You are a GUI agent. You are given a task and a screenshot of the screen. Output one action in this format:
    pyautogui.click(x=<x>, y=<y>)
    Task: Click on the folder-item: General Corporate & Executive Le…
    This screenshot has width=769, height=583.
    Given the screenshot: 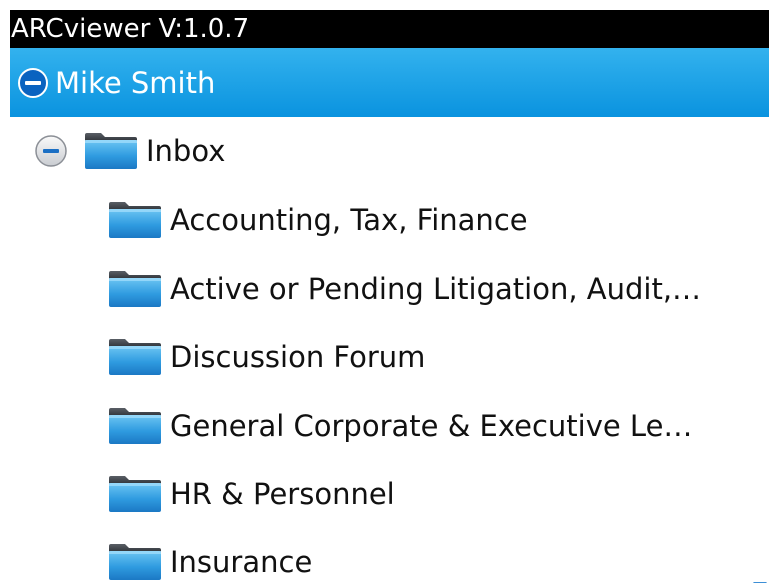 What is the action you would take?
    pyautogui.click(x=400, y=426)
    